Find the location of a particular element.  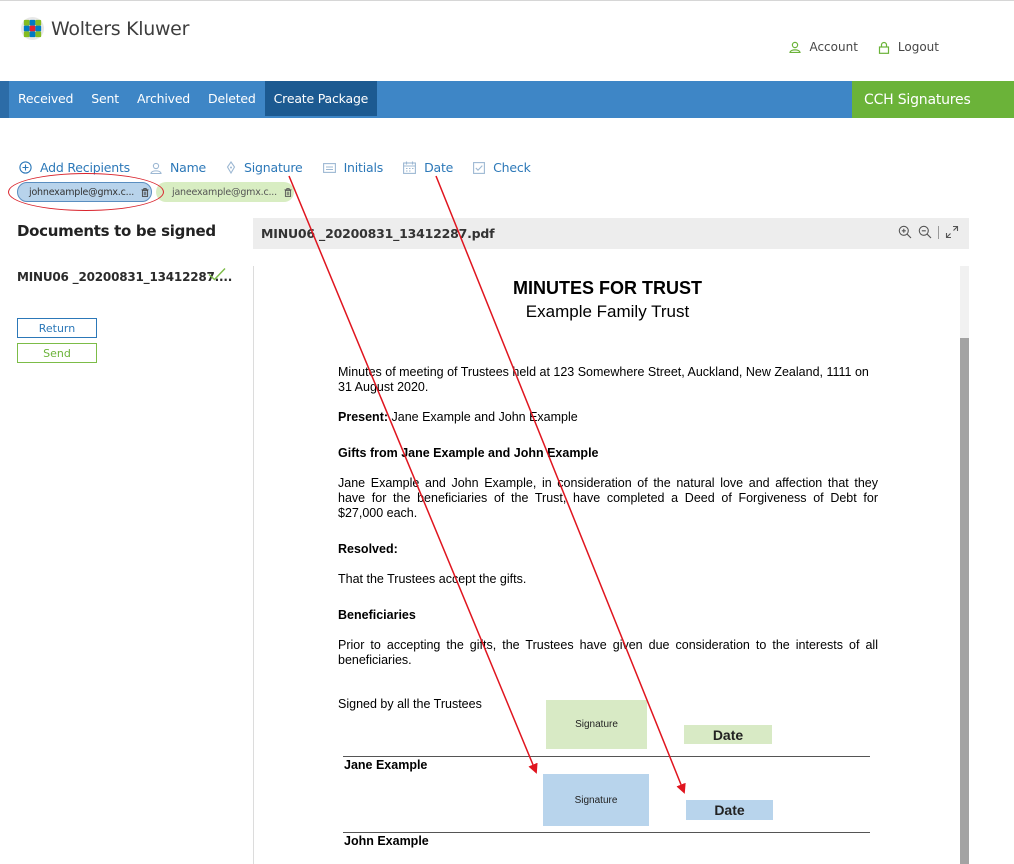

checkbox-icon is located at coordinates (479, 167).